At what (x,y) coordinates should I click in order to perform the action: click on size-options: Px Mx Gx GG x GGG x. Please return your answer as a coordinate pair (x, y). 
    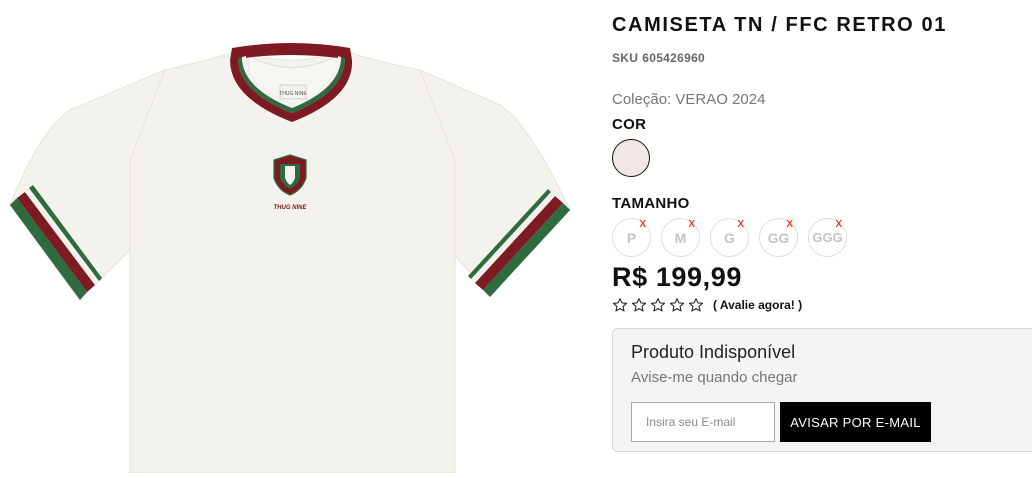
    Looking at the image, I should click on (729, 236).